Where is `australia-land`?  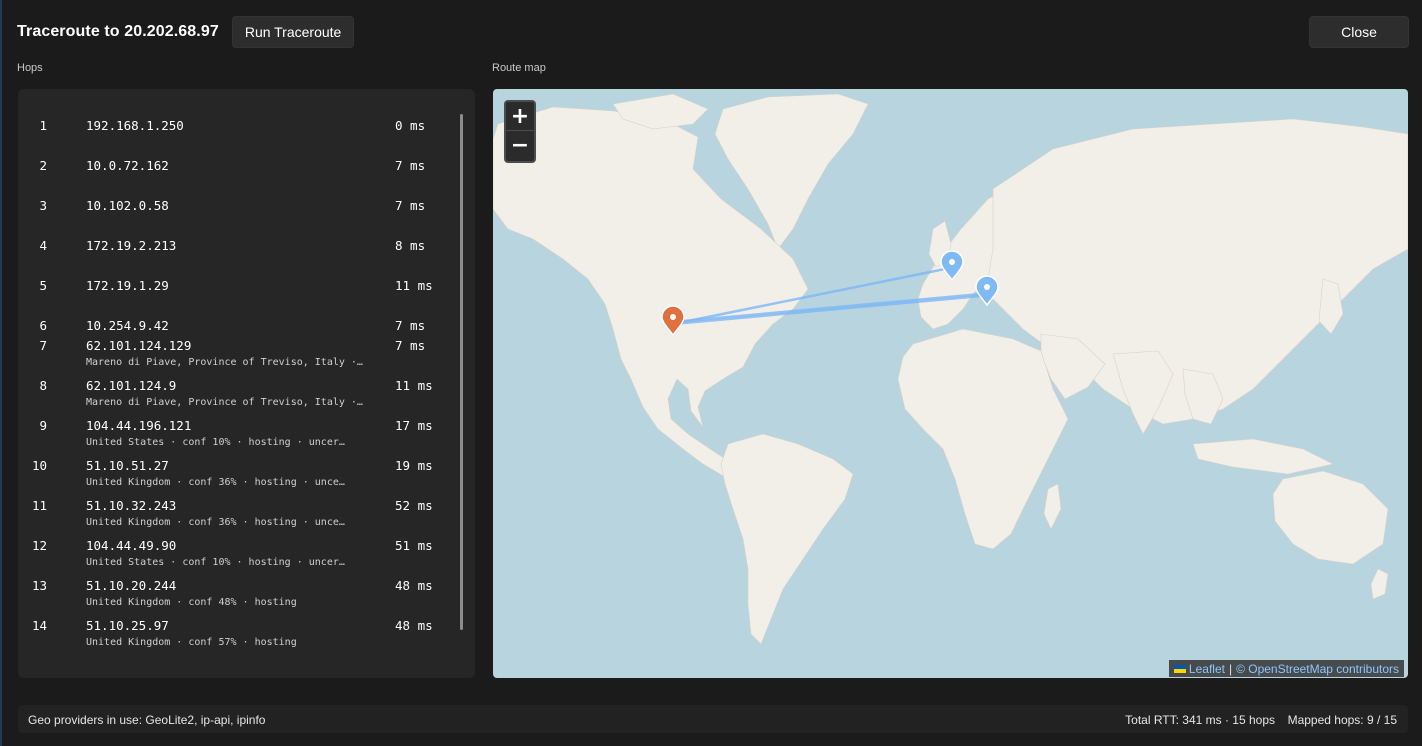 australia-land is located at coordinates (1330, 517).